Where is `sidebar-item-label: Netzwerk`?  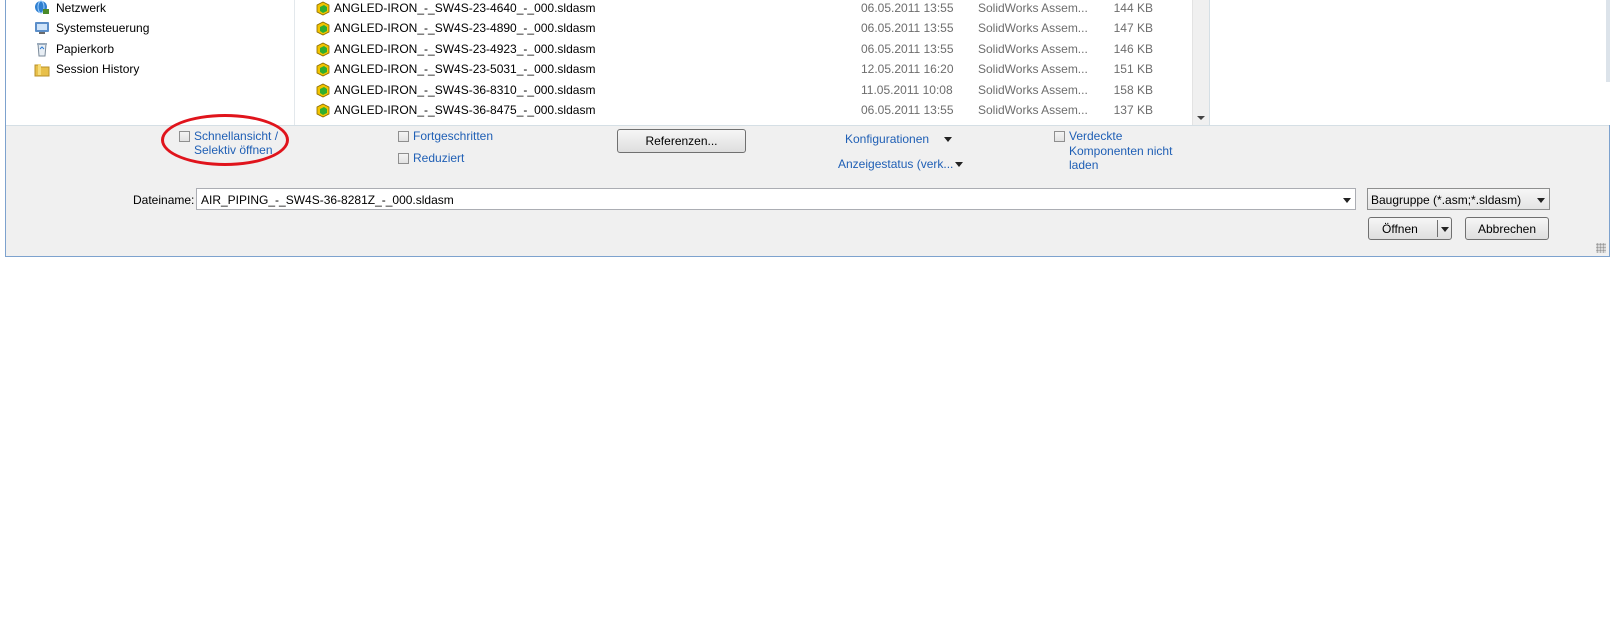
sidebar-item-label: Netzwerk is located at coordinates (81, 8).